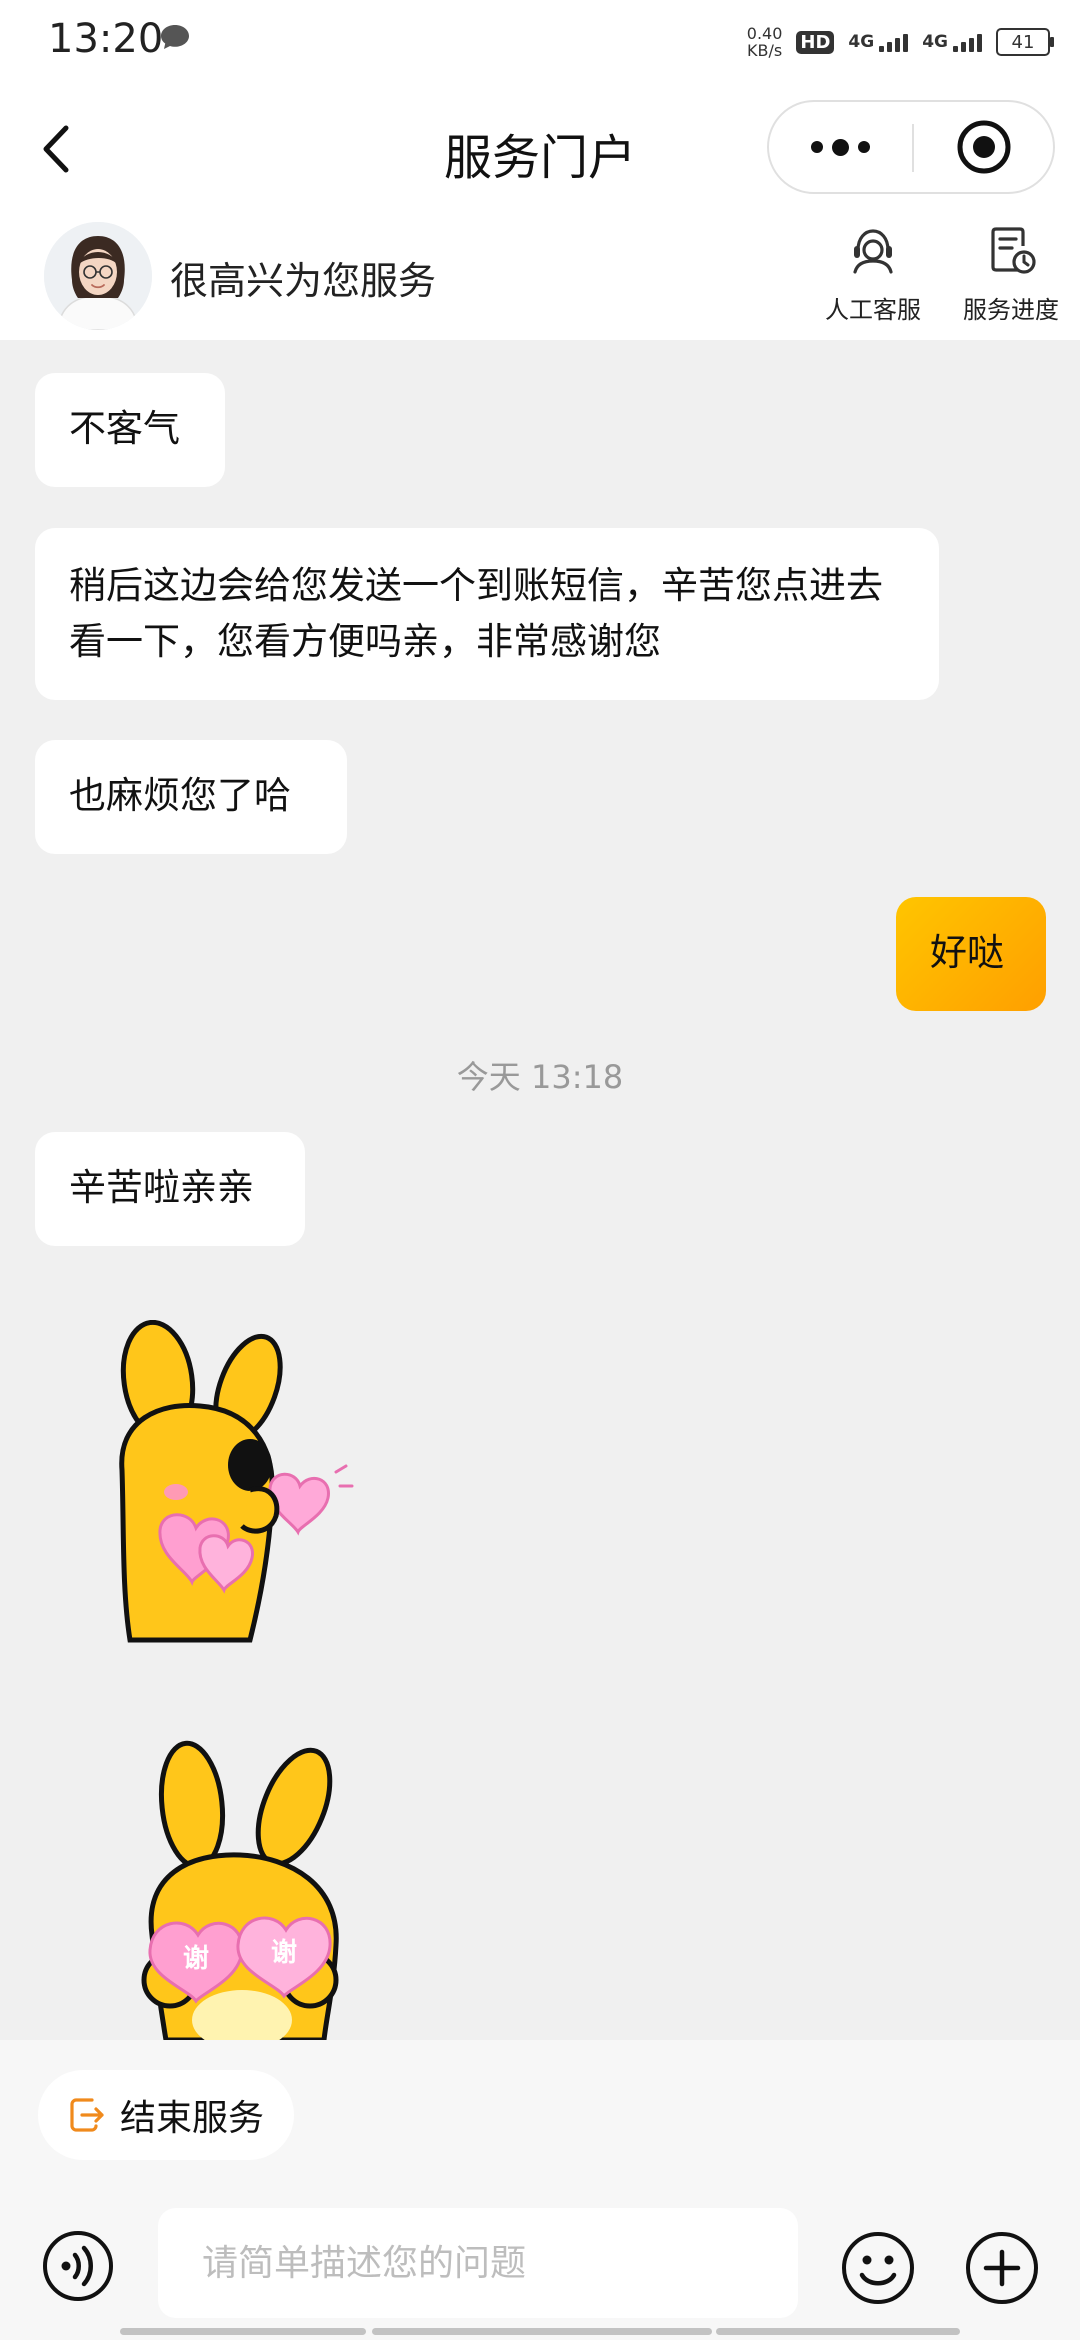 The width and height of the screenshot is (1080, 2340). I want to click on service-progress-button: 服务进度, so click(1008, 274).